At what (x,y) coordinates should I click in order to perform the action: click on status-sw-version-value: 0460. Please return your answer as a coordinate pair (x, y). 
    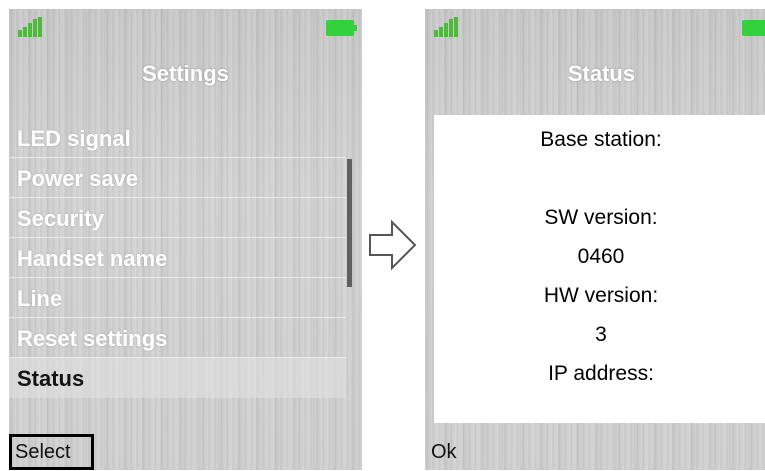
    Looking at the image, I should click on (601, 256).